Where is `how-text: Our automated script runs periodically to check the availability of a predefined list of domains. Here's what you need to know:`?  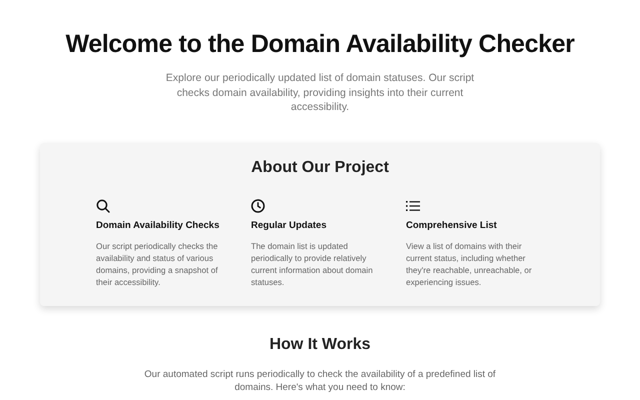 how-text: Our automated script runs periodically to check the availability of a predefined list of domains. Here's what you need to know: is located at coordinates (320, 381).